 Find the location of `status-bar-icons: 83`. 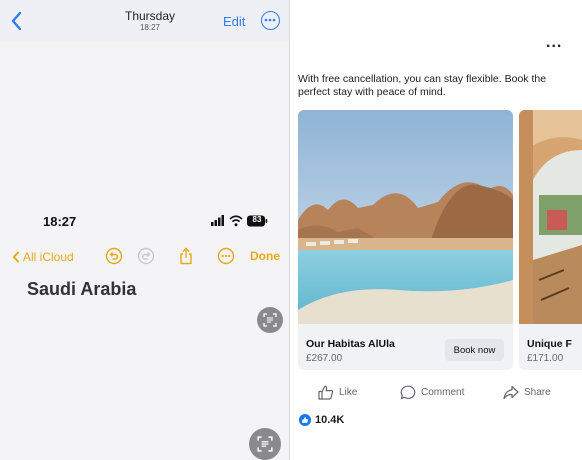

status-bar-icons: 83 is located at coordinates (241, 221).